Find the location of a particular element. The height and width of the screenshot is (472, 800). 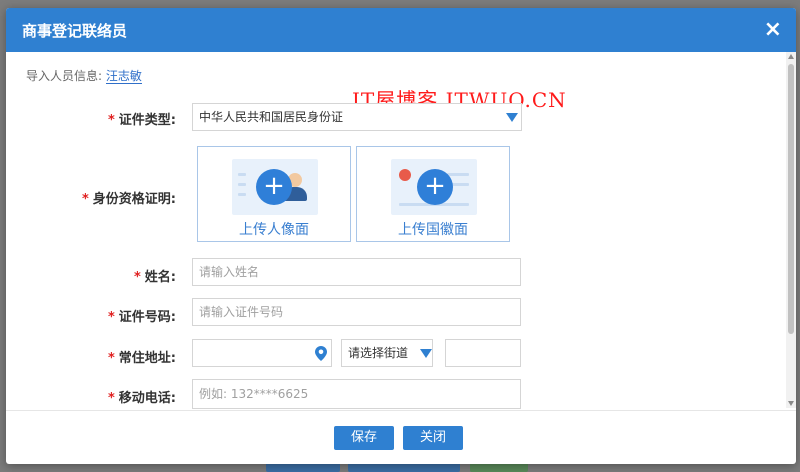

upload-portrait-label: 上传人像面 is located at coordinates (274, 230).